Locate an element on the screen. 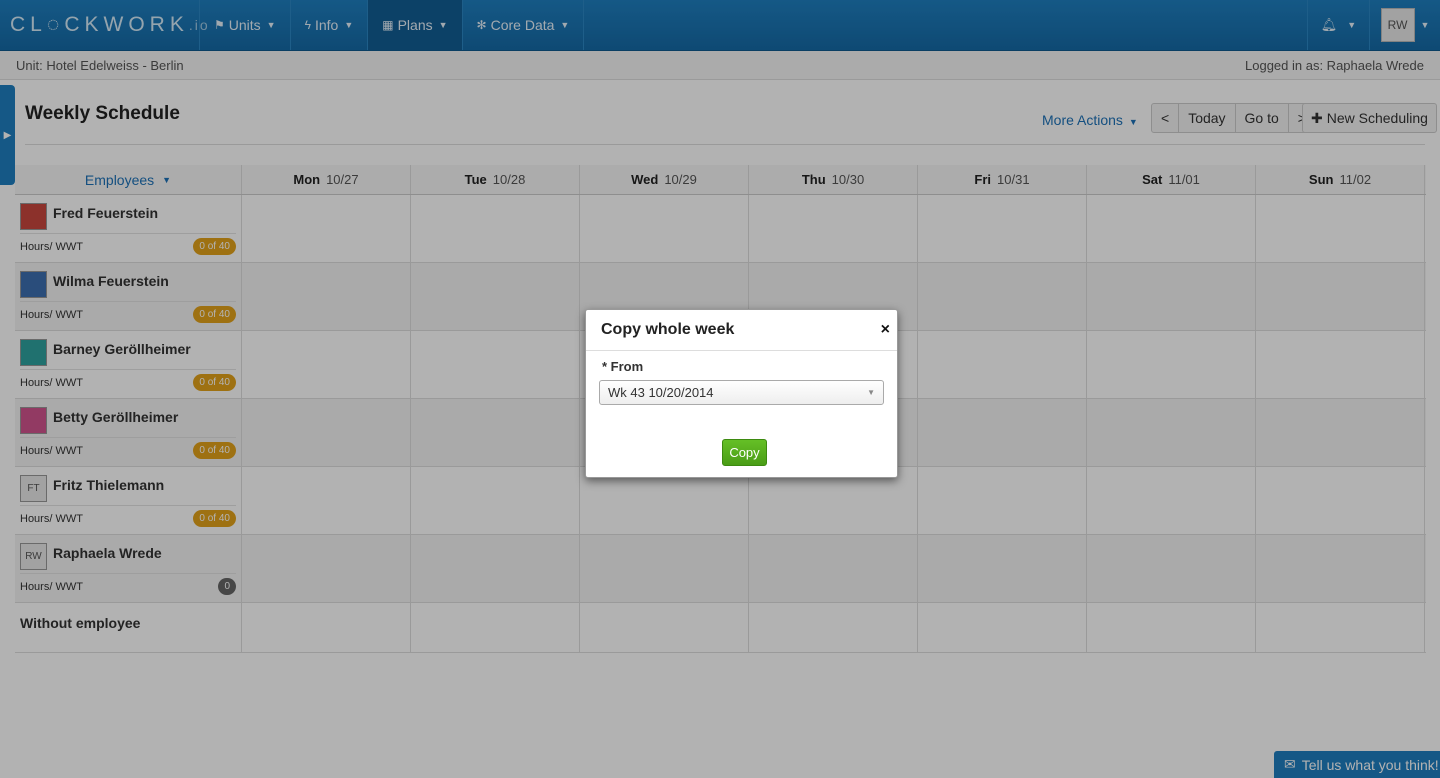  modal-body: * From Wk 43 10/20/2014 ▼ is located at coordinates (741, 382).